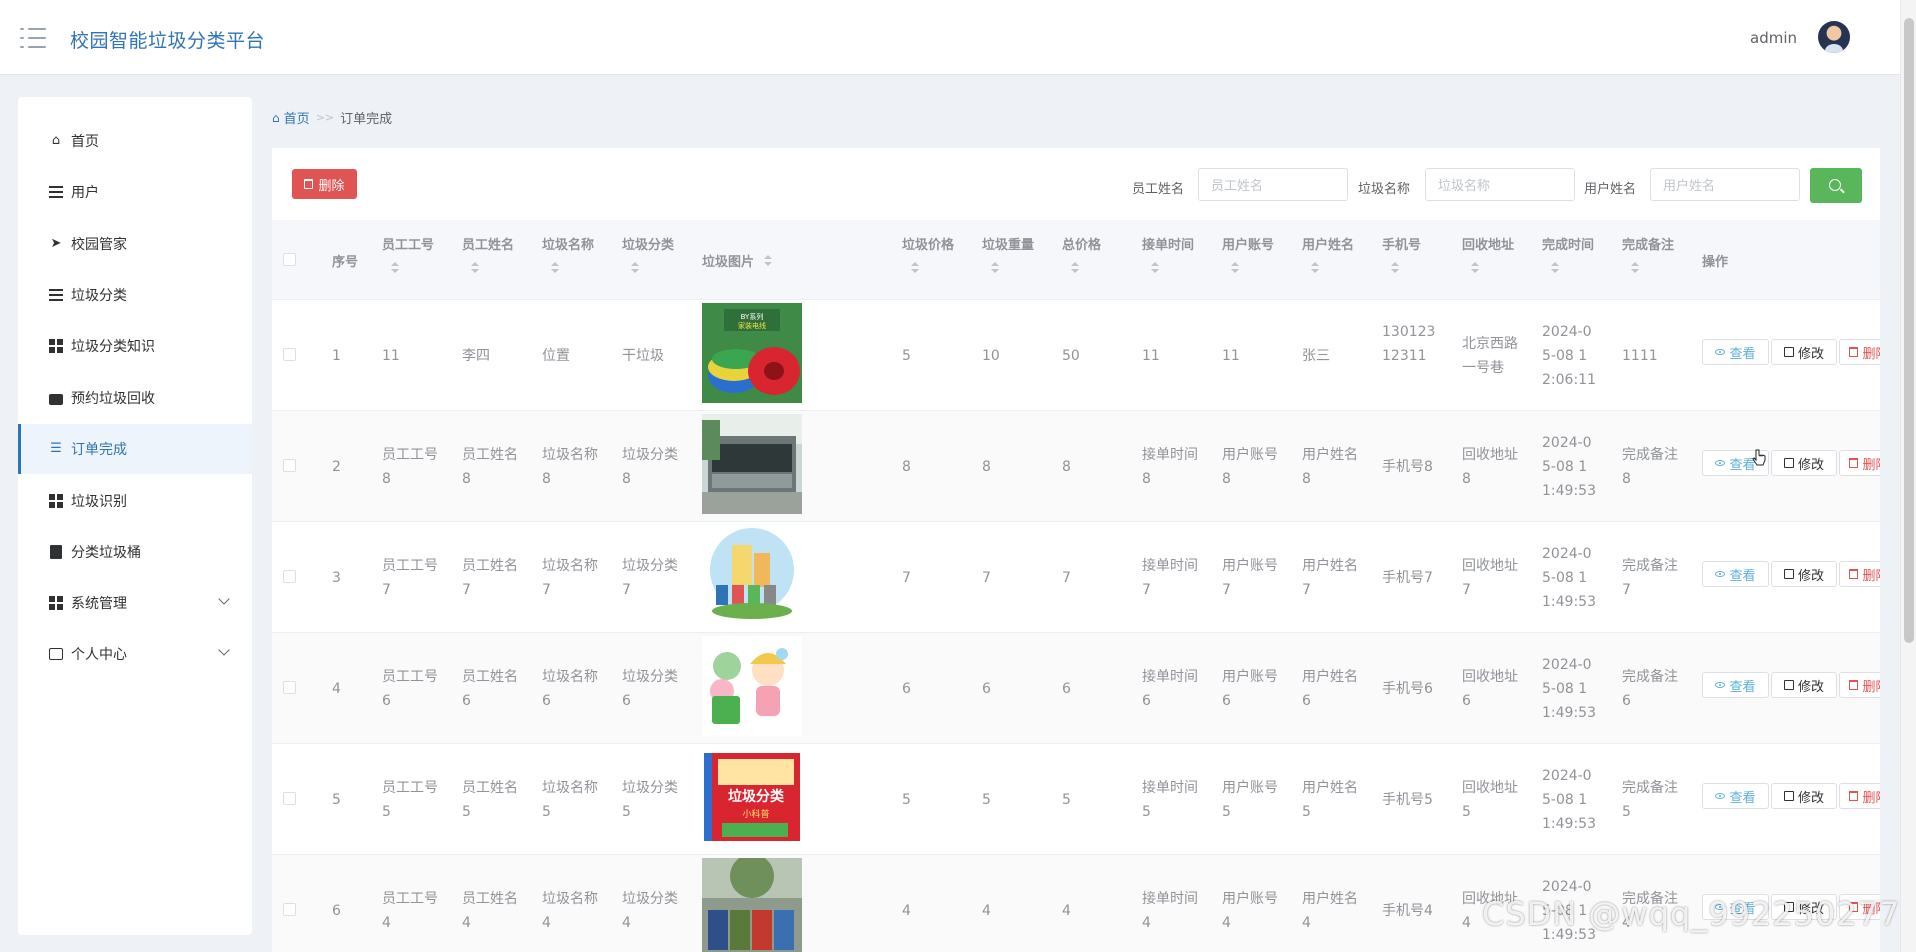 Image resolution: width=1916 pixels, height=952 pixels. What do you see at coordinates (289, 259) in the screenshot?
I see `select-all-checkbox` at bounding box center [289, 259].